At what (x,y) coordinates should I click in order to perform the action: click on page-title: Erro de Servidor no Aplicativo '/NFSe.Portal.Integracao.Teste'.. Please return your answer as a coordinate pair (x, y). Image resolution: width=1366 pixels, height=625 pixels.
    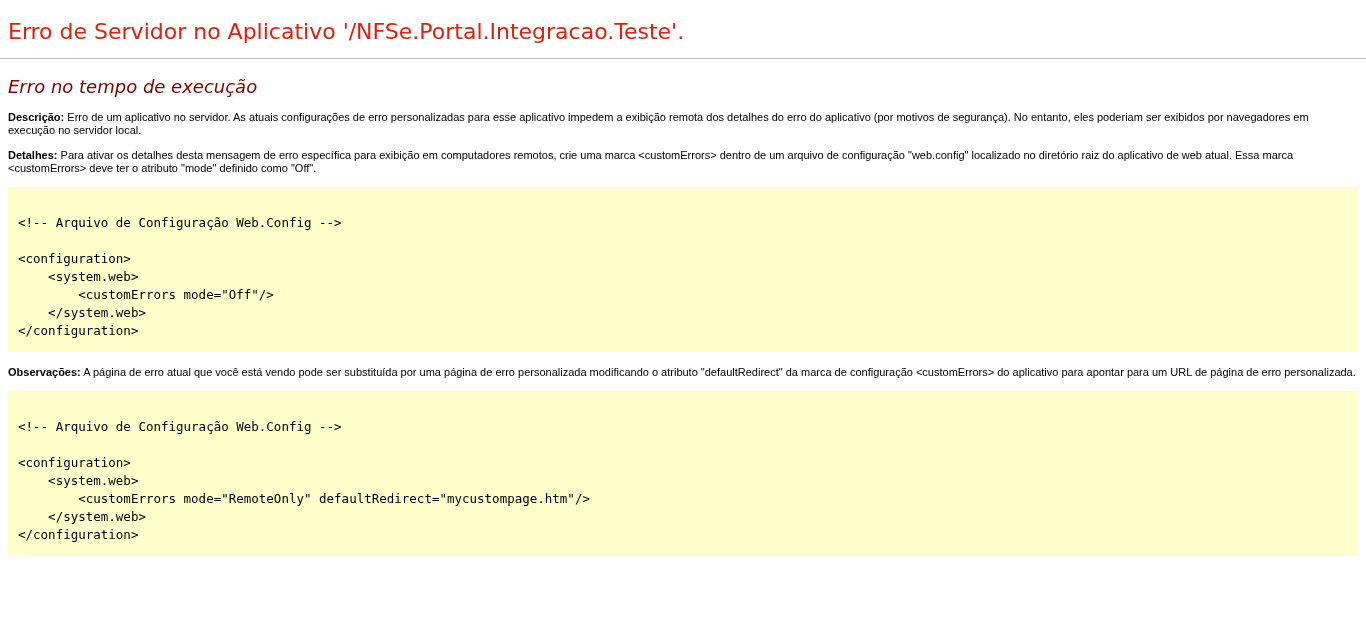
    Looking at the image, I should click on (347, 32).